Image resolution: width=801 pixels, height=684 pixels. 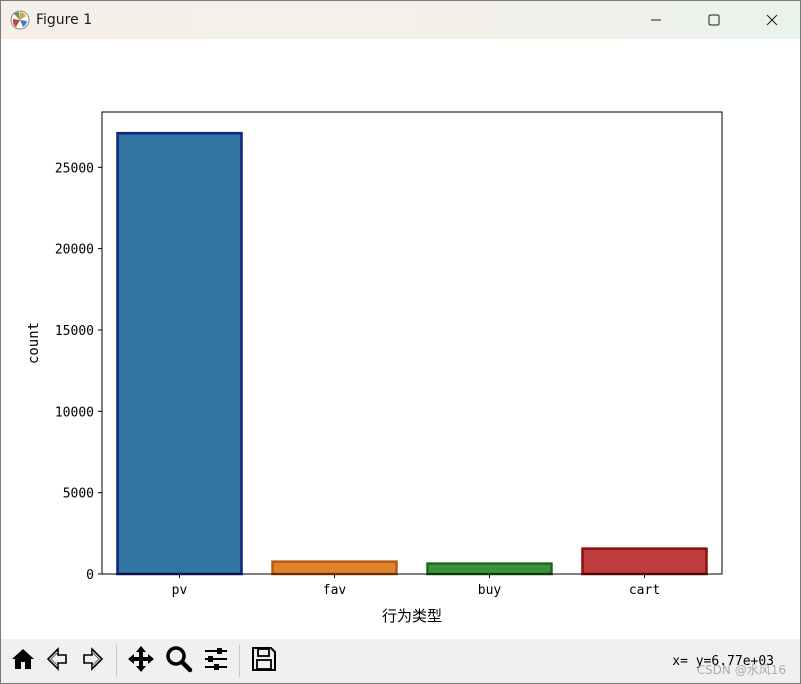 I want to click on x-axis-label: 行为类型, so click(x=412, y=616).